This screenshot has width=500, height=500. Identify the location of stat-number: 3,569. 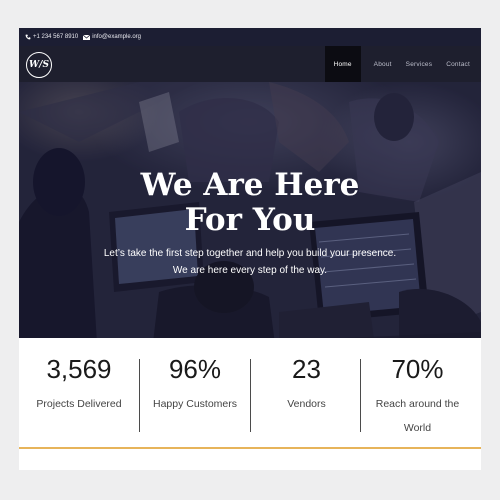
(79, 369).